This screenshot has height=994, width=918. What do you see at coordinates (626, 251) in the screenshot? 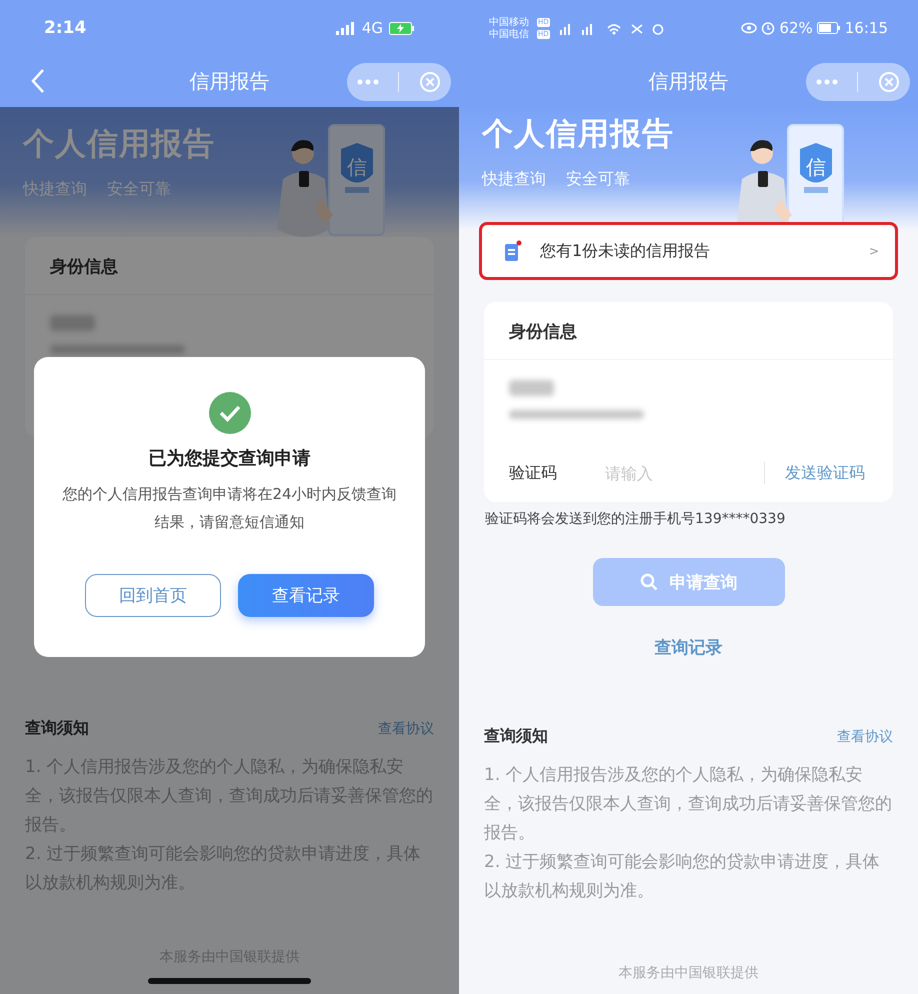
I see `banner-text: 您有1份未读的信用报告` at bounding box center [626, 251].